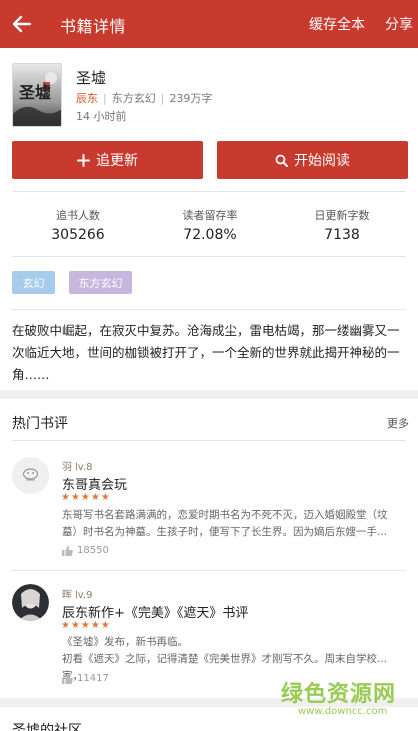 The height and width of the screenshot is (731, 418). What do you see at coordinates (78, 215) in the screenshot?
I see `stat-label: 追书人数` at bounding box center [78, 215].